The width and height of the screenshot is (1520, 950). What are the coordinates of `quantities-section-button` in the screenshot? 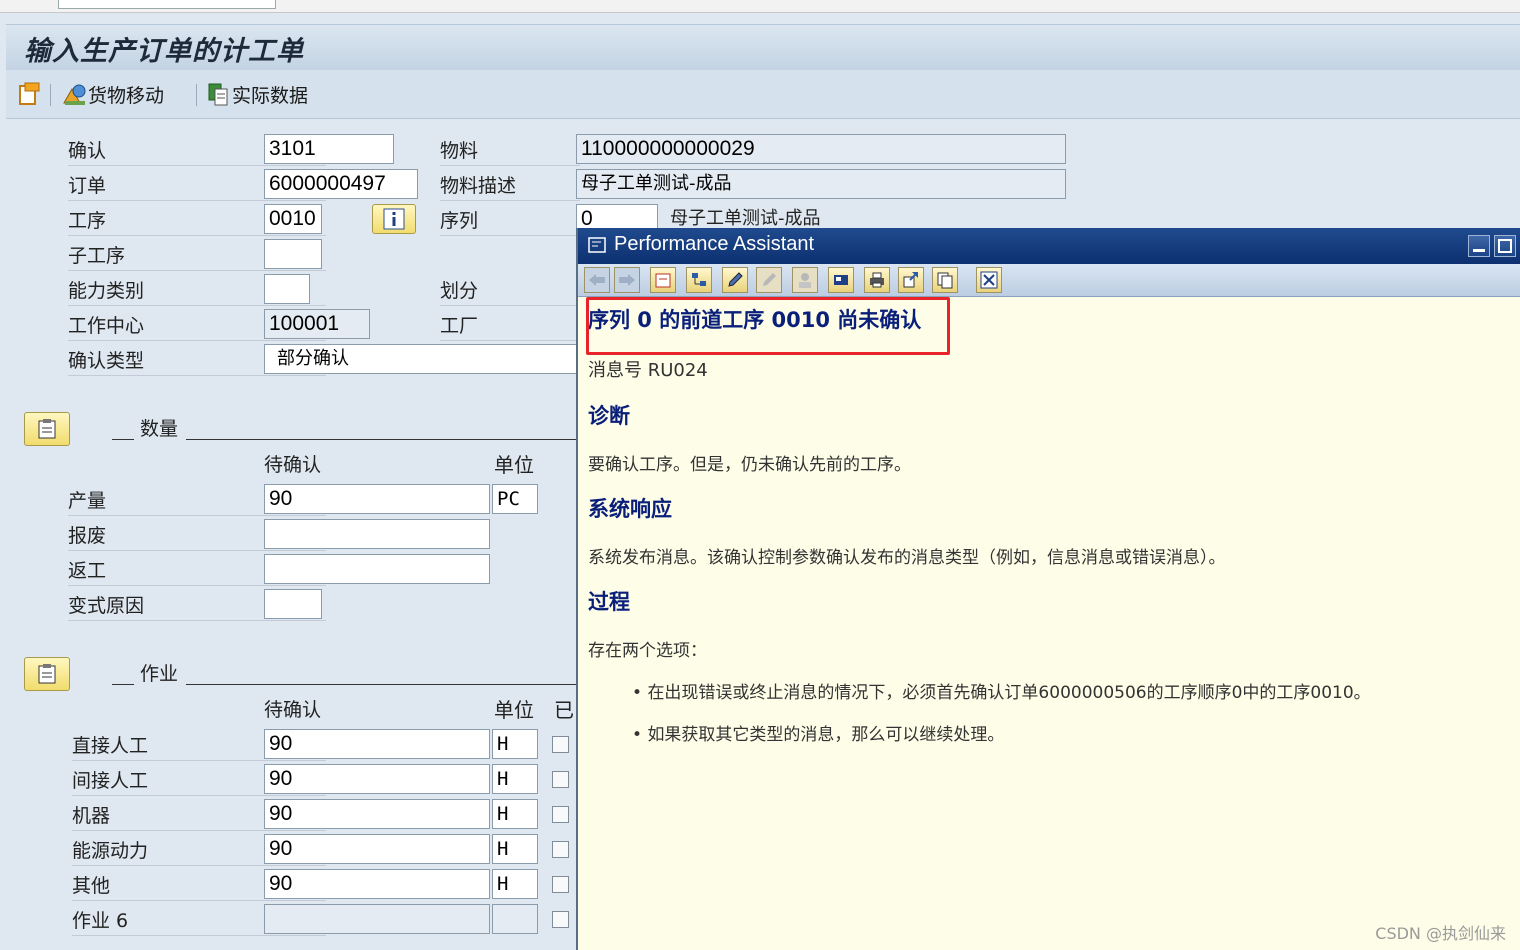 It's located at (47, 429).